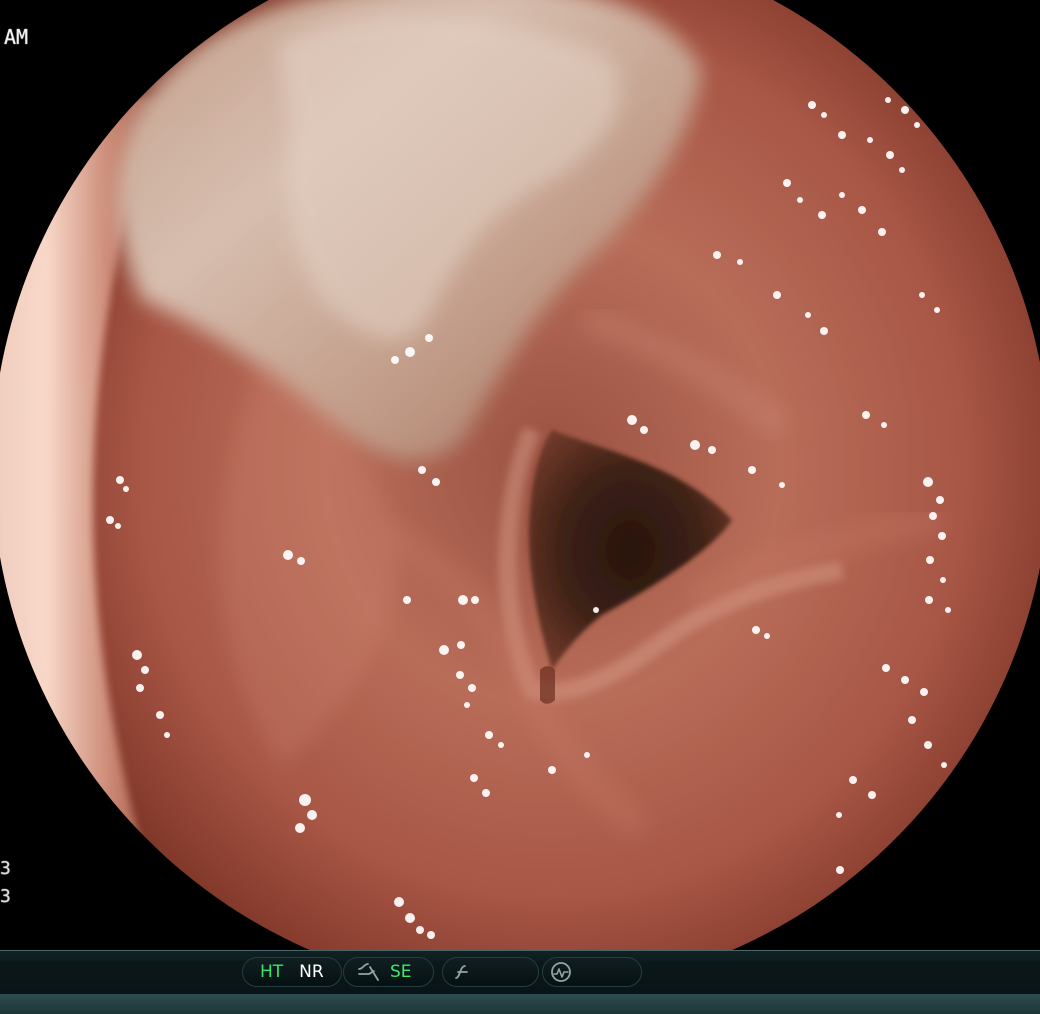 This screenshot has width=1040, height=1014. I want to click on curve-icon, so click(463, 972).